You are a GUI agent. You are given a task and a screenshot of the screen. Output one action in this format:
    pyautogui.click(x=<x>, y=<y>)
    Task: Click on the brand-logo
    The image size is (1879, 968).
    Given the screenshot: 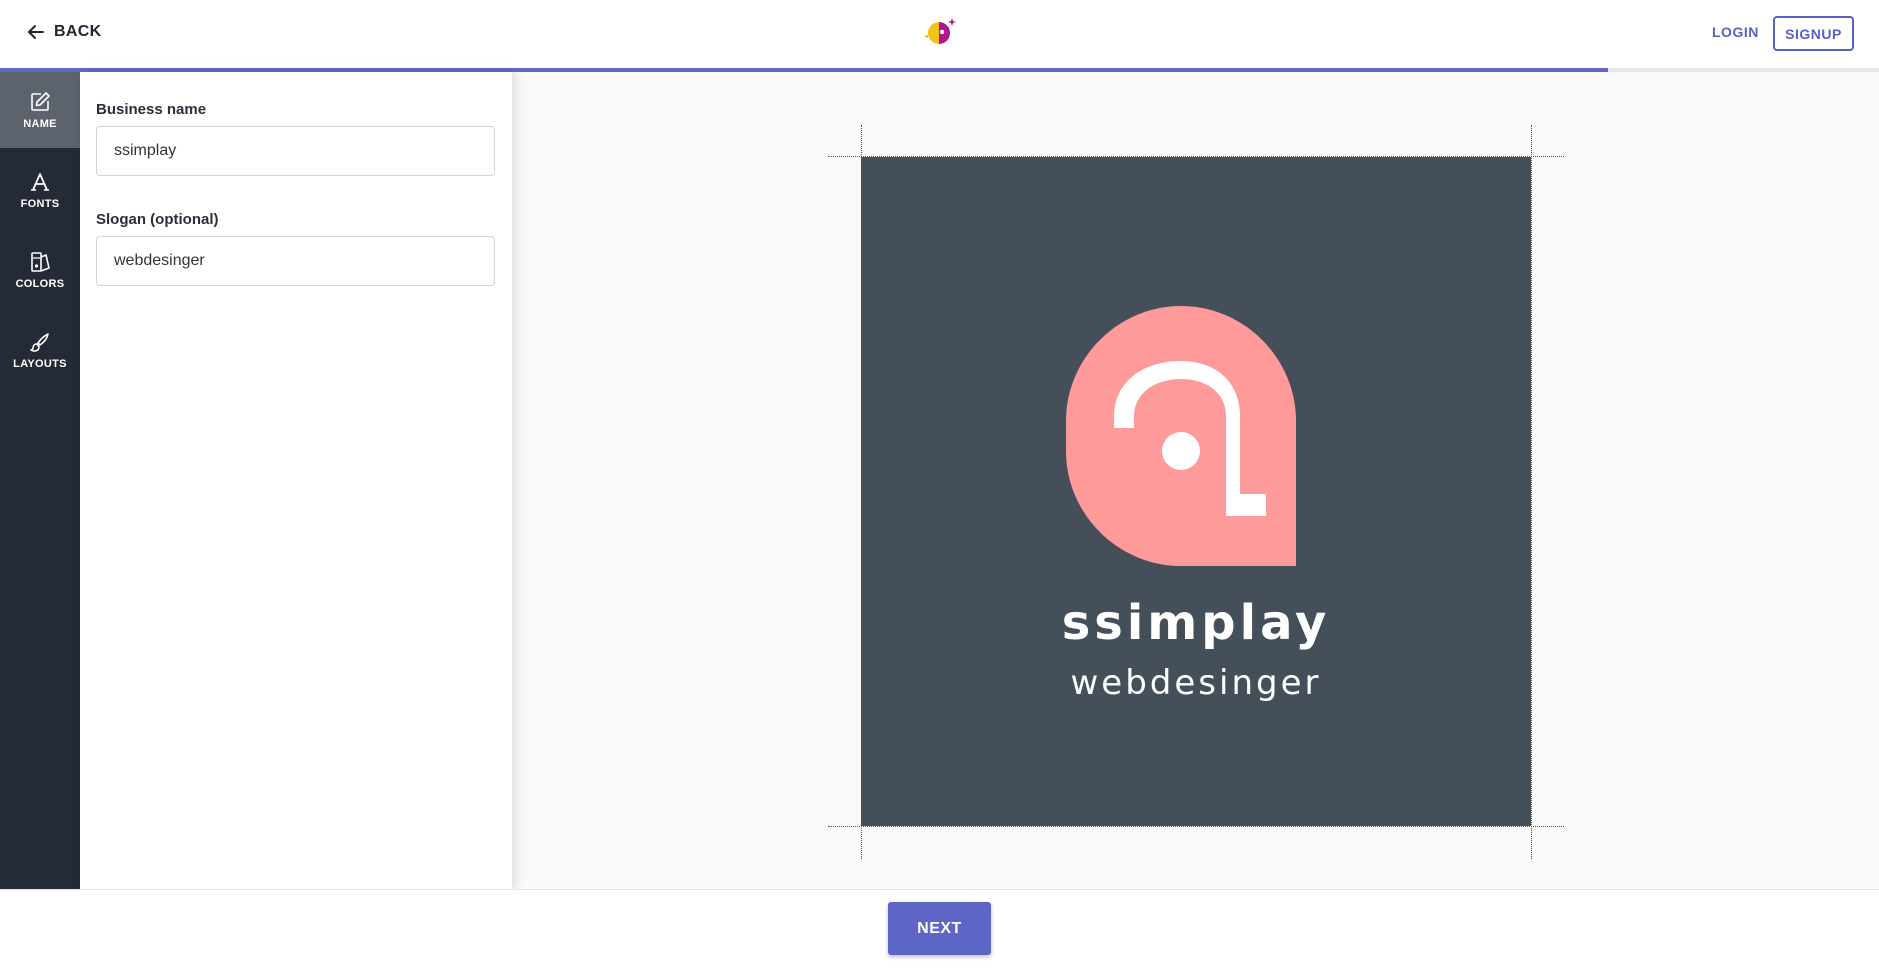 What is the action you would take?
    pyautogui.click(x=940, y=32)
    